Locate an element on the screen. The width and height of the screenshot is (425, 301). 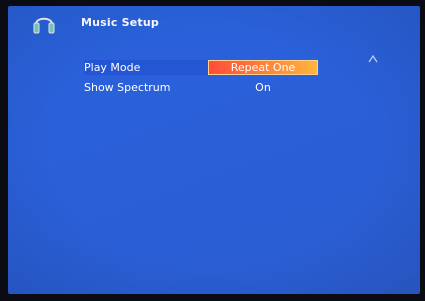
page-title: Music Setup is located at coordinates (120, 22).